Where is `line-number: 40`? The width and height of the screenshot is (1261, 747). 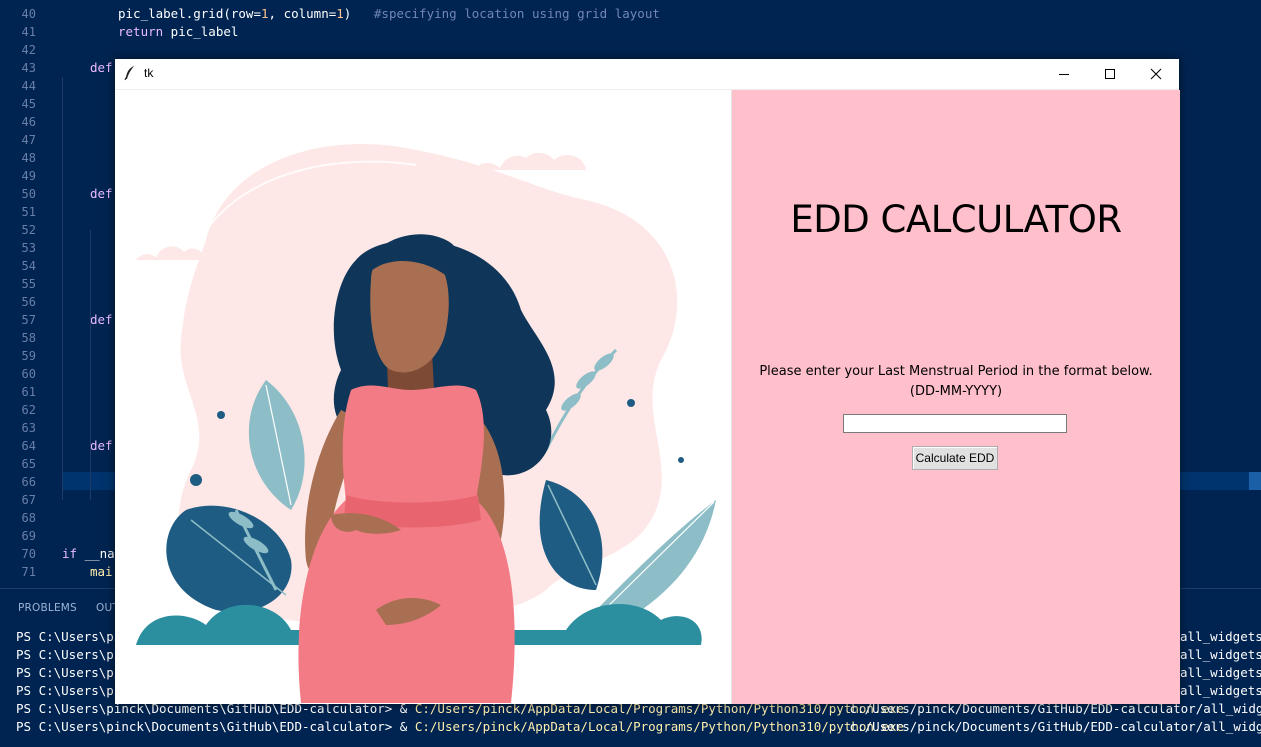 line-number: 40 is located at coordinates (28, 14).